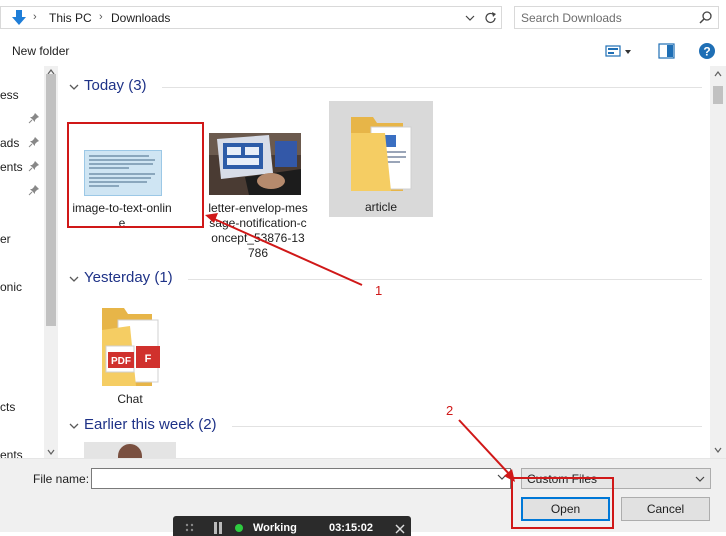 The image size is (726, 536). Describe the element at coordinates (380, 207) in the screenshot. I see `file-name: article` at that location.